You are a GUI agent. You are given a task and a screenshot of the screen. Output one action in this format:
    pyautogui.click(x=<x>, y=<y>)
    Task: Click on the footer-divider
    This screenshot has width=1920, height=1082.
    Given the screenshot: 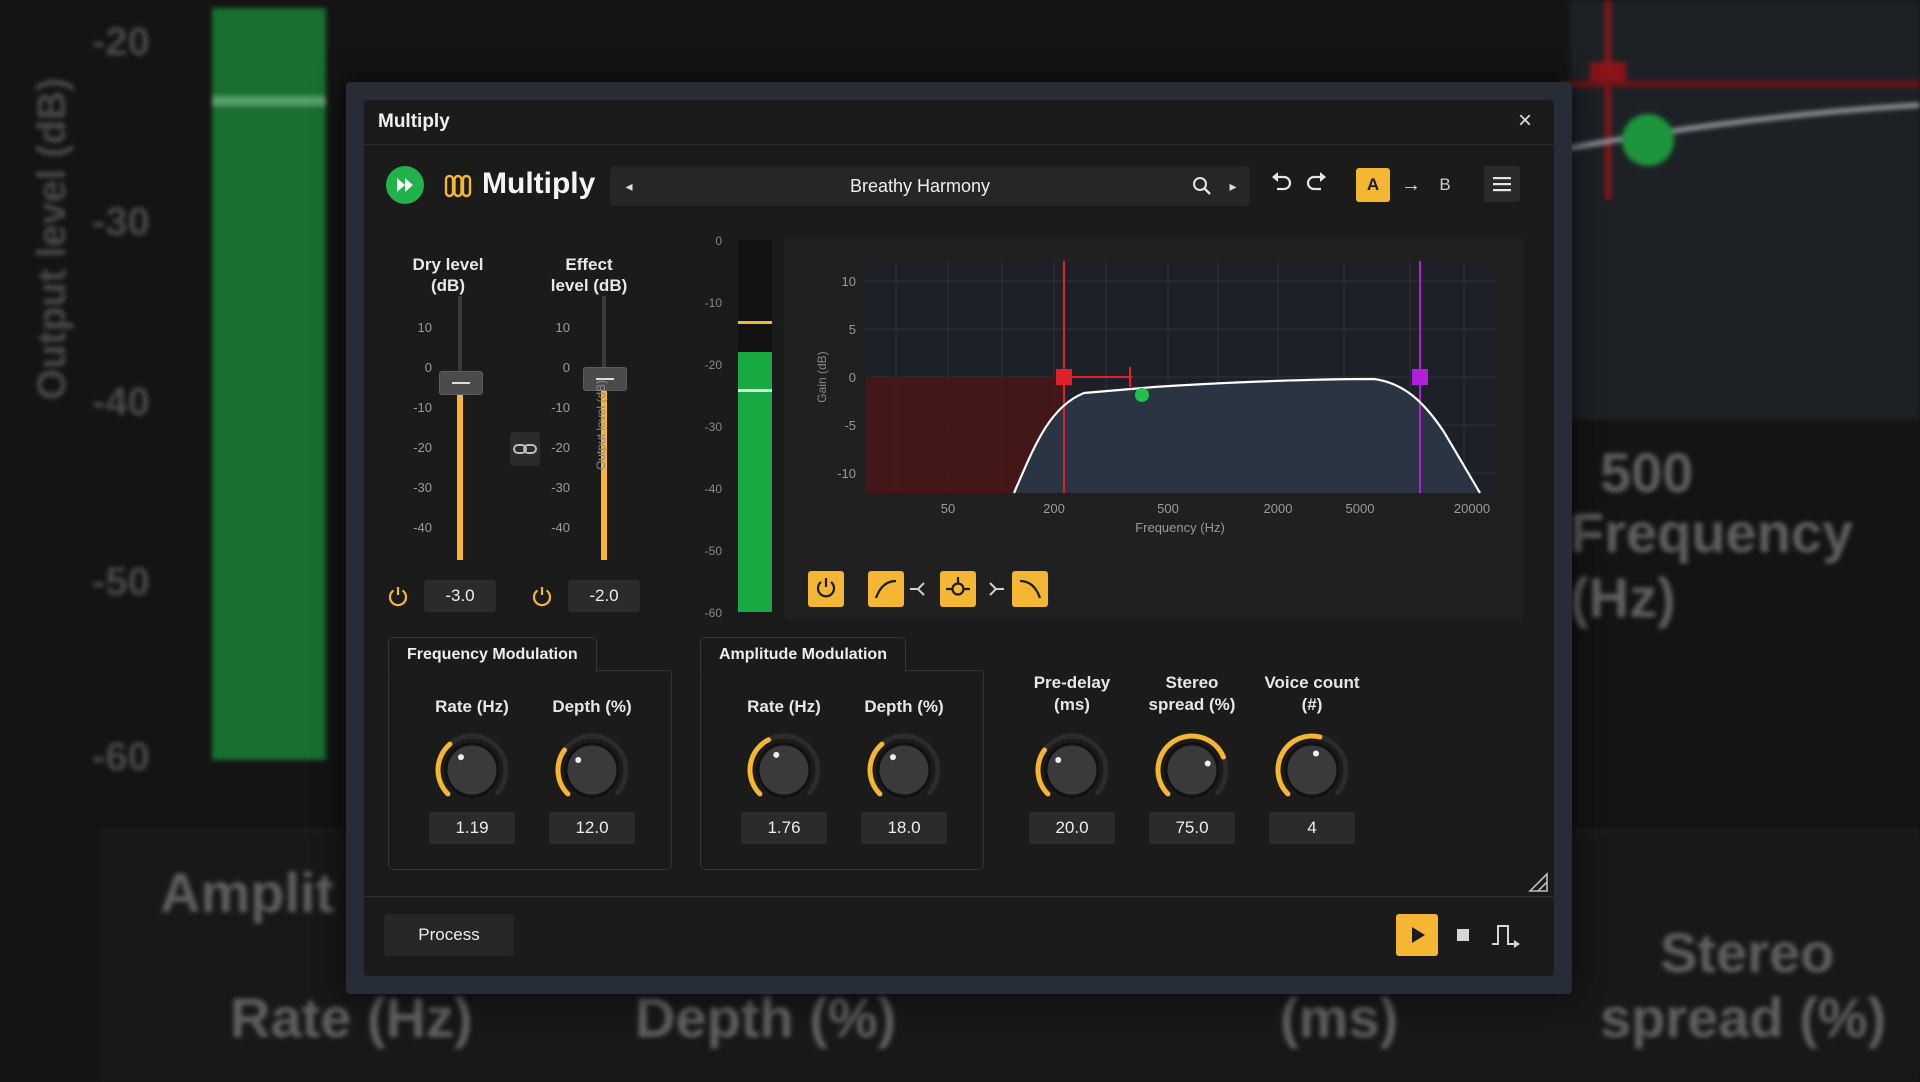 What is the action you would take?
    pyautogui.click(x=959, y=896)
    